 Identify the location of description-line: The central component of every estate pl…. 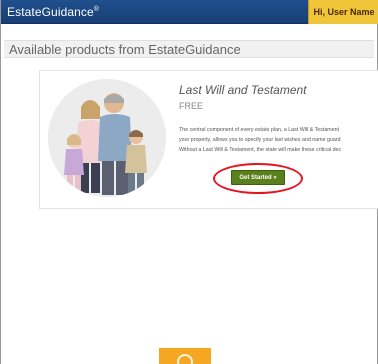
(259, 130).